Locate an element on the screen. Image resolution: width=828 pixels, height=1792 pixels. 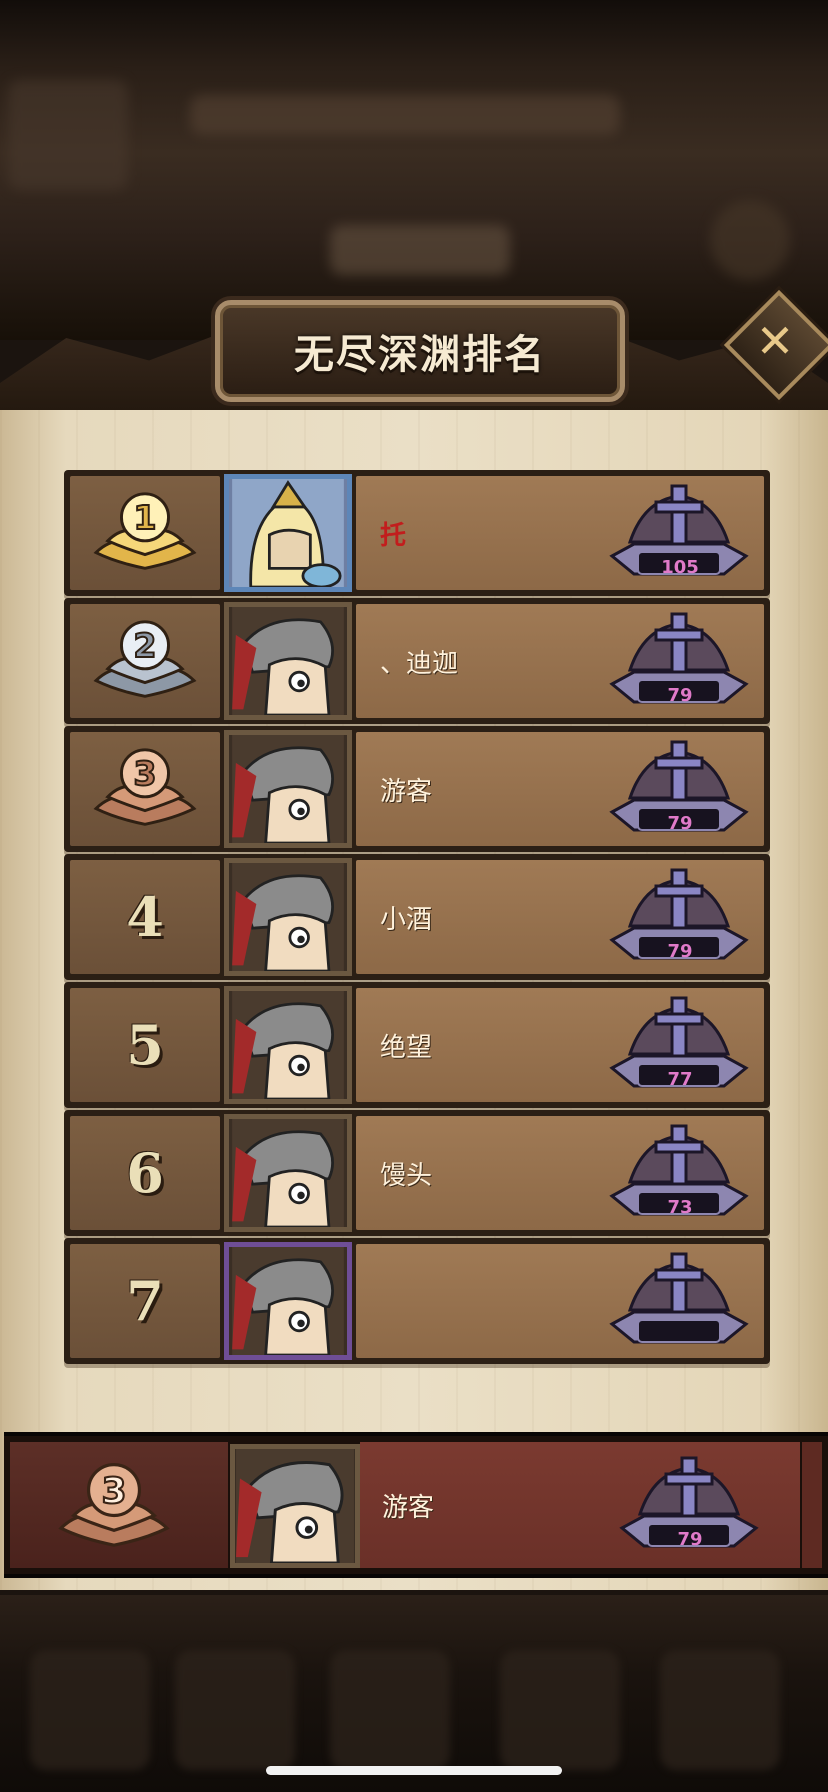
golden-knight-portrait-icon is located at coordinates (288, 534).